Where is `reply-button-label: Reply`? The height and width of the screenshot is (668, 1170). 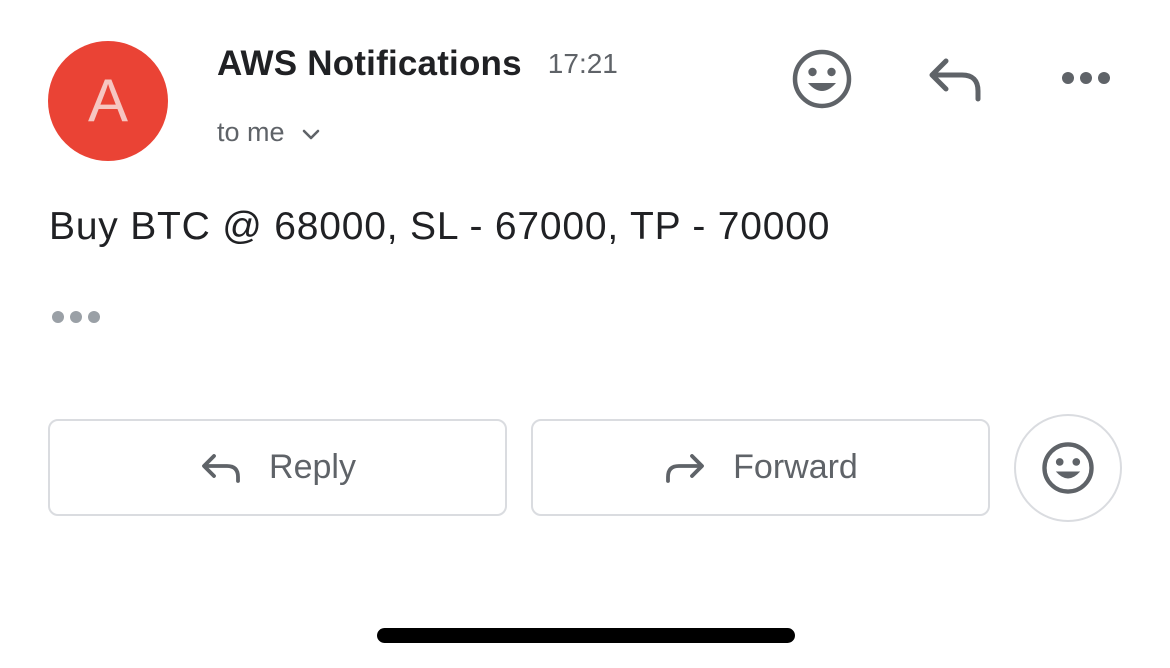 reply-button-label: Reply is located at coordinates (312, 467).